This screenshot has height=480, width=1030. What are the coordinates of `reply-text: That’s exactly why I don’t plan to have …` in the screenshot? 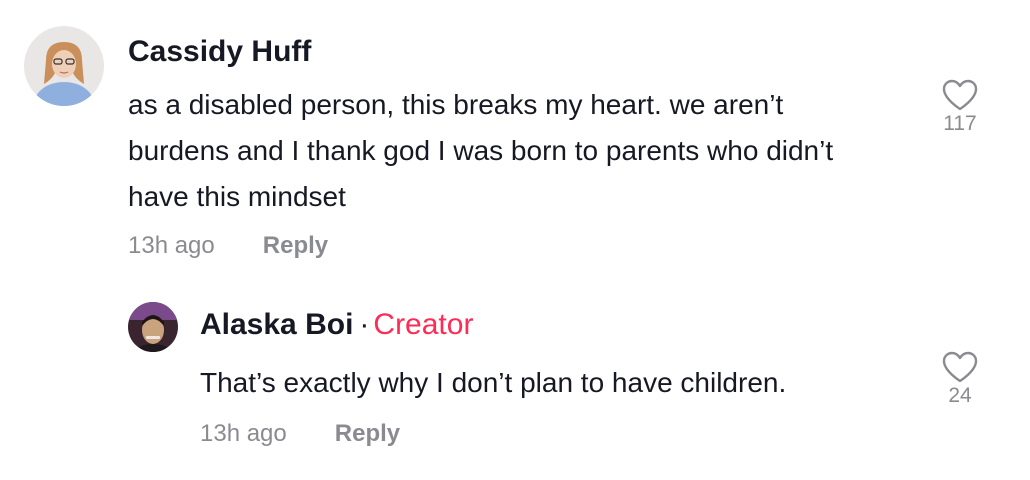 It's located at (493, 382).